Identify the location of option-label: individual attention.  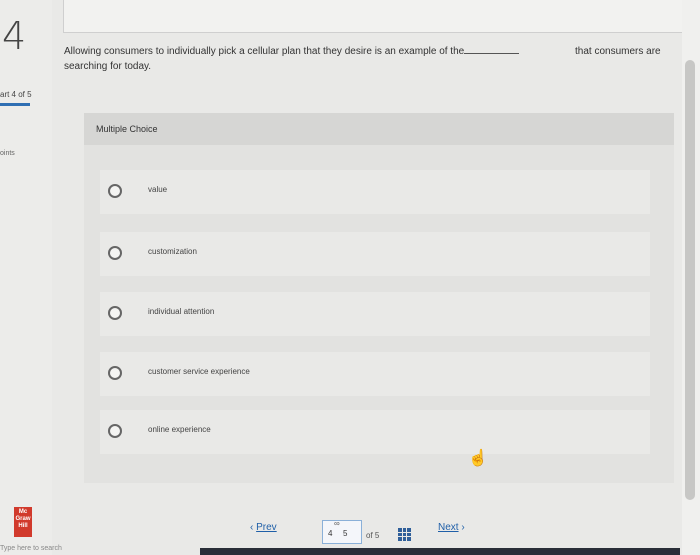
(181, 311).